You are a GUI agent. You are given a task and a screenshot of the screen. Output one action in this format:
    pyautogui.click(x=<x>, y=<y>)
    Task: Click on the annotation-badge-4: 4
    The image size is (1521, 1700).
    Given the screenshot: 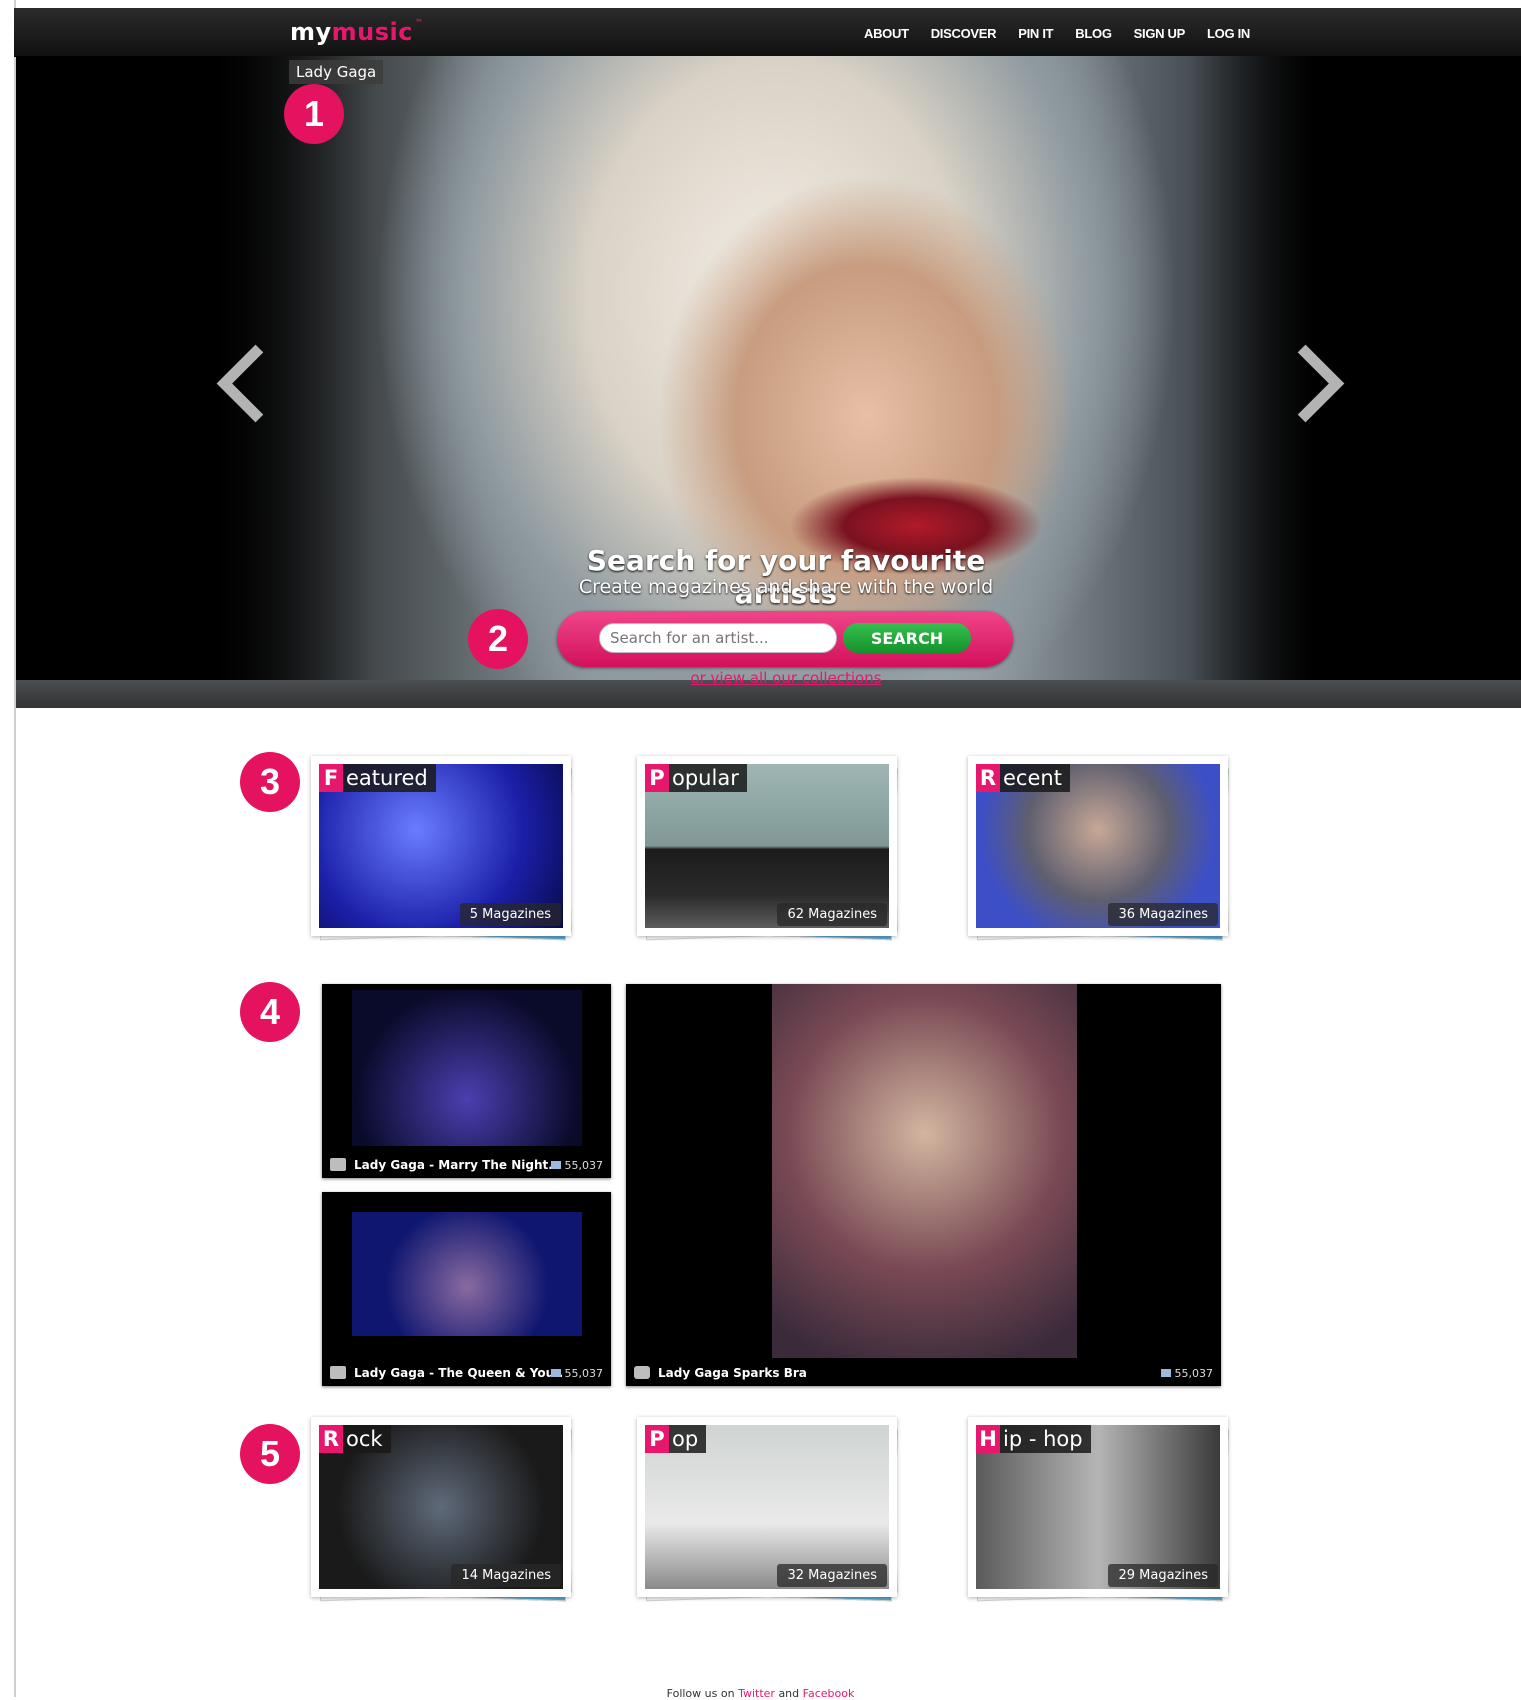 What is the action you would take?
    pyautogui.click(x=270, y=1012)
    